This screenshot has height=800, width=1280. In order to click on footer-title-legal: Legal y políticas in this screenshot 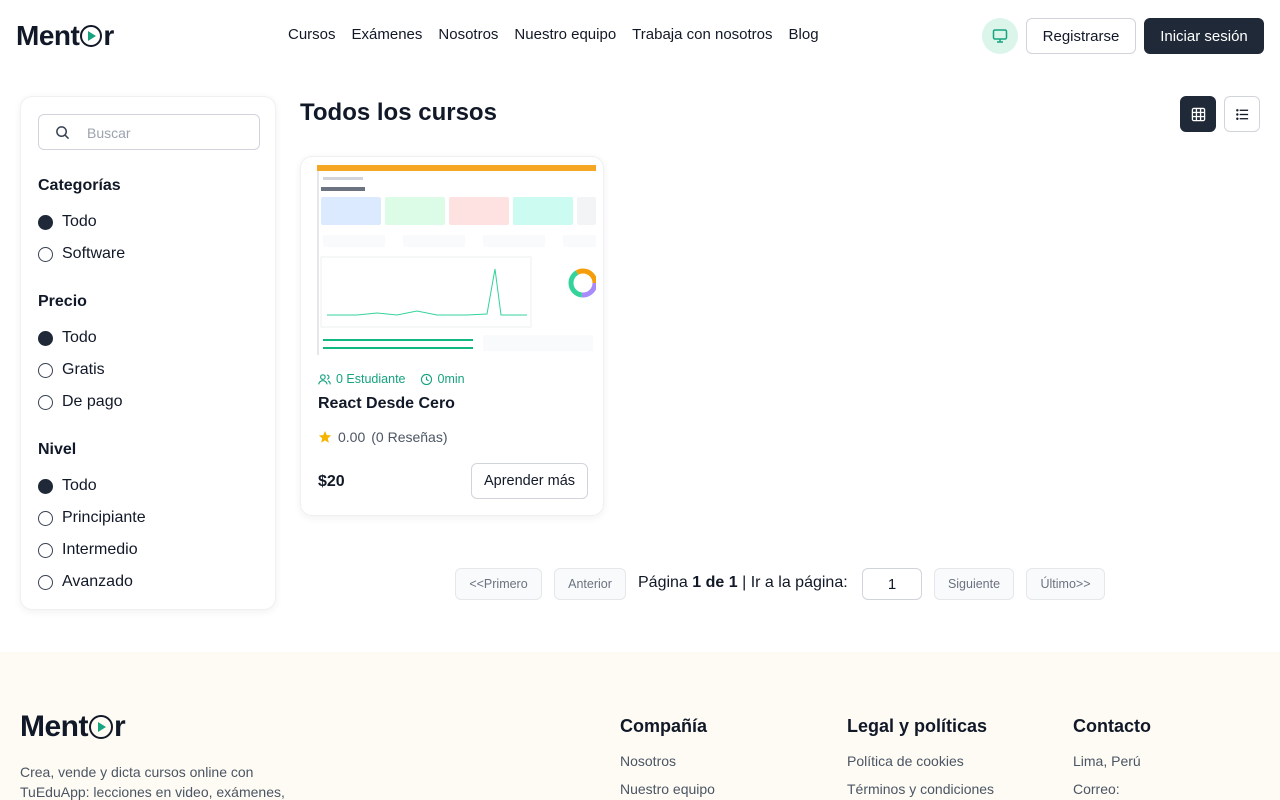, I will do `click(917, 726)`.